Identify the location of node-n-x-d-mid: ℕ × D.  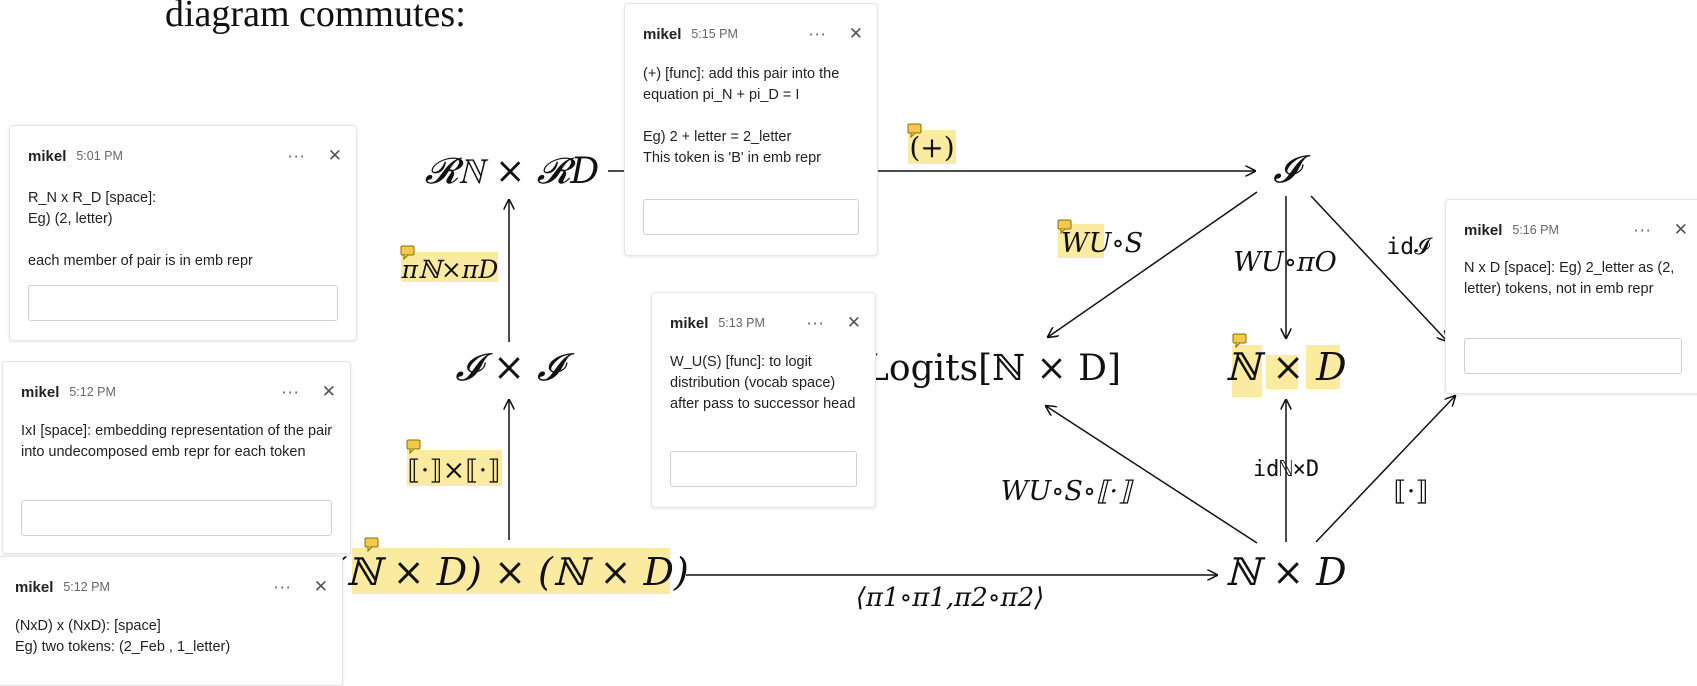
(1285, 367).